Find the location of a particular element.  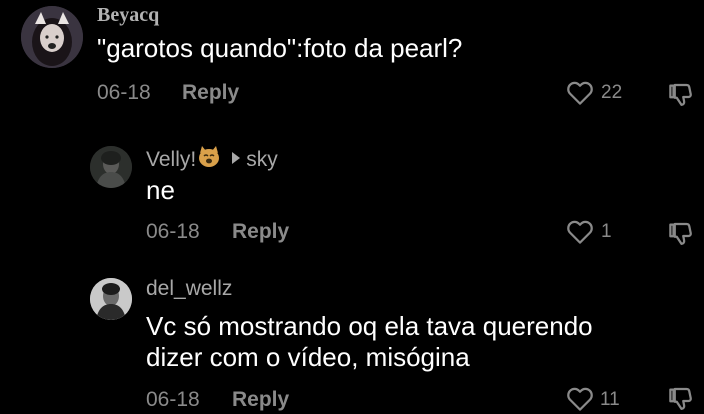

like-count: 22 is located at coordinates (612, 92).